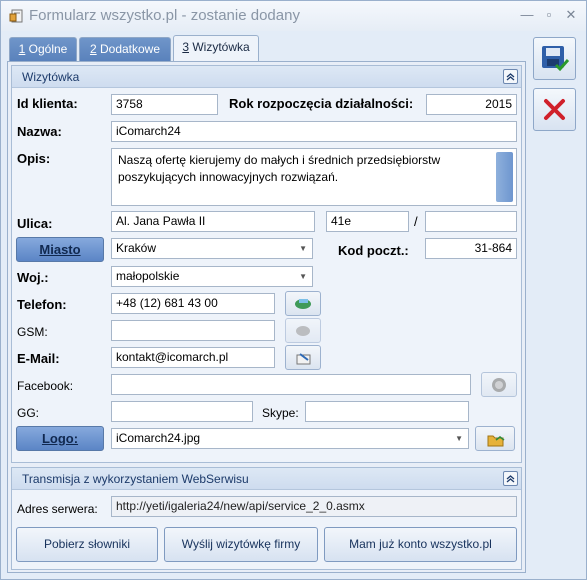 This screenshot has width=587, height=580. What do you see at coordinates (16, 16) in the screenshot?
I see `app-icon` at bounding box center [16, 16].